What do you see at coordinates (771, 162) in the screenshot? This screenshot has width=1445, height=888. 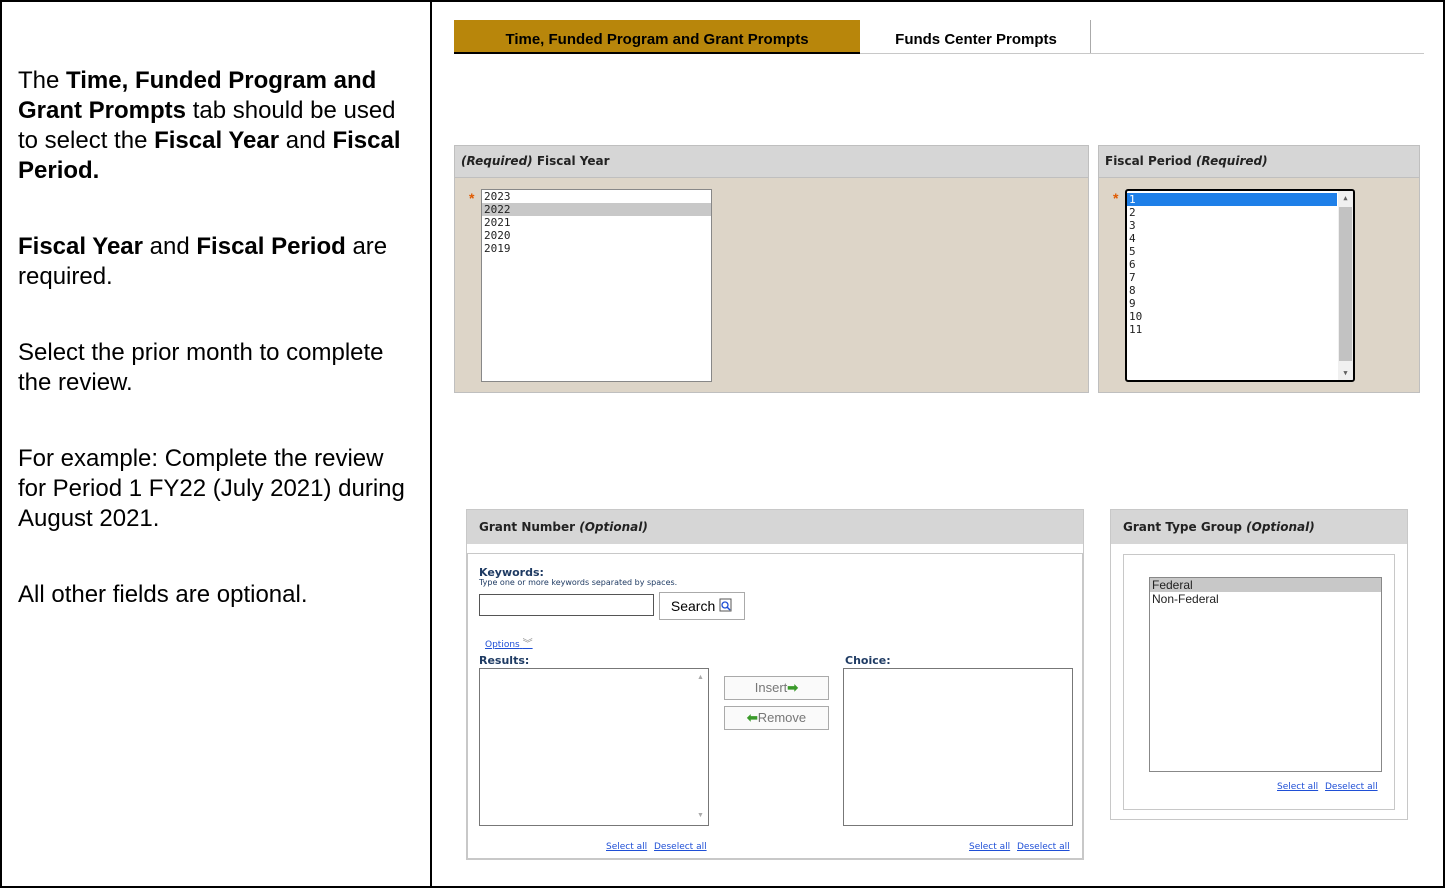 I see `fiscal-year-header: (Required) Fiscal Year` at bounding box center [771, 162].